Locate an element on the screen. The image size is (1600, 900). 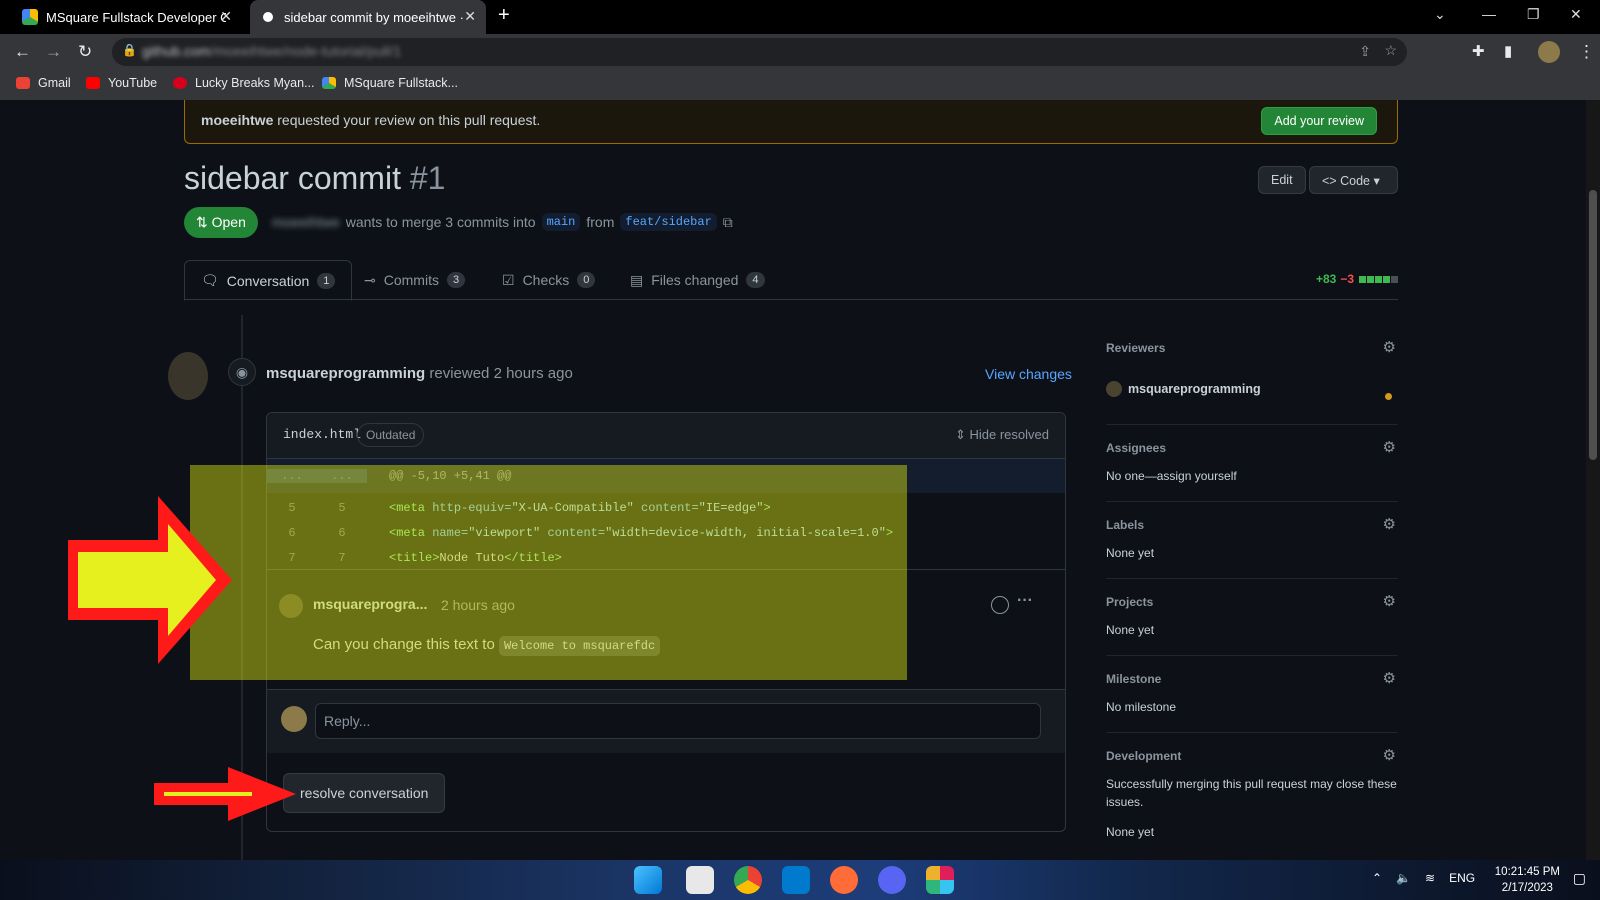
assignees-section: Assignees ⚙ No one—assign yourself is located at coordinates (1252, 463).